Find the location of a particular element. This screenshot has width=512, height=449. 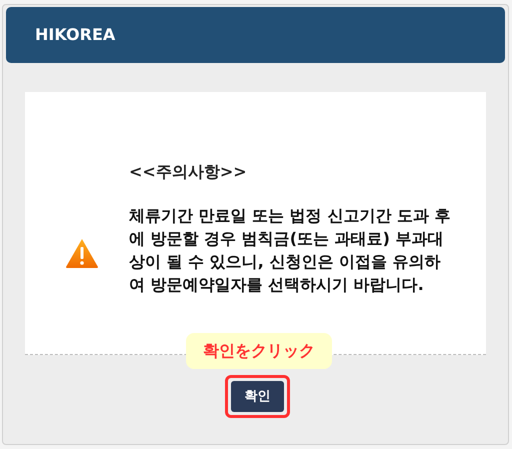

confirm-button: 확인 is located at coordinates (257, 396).